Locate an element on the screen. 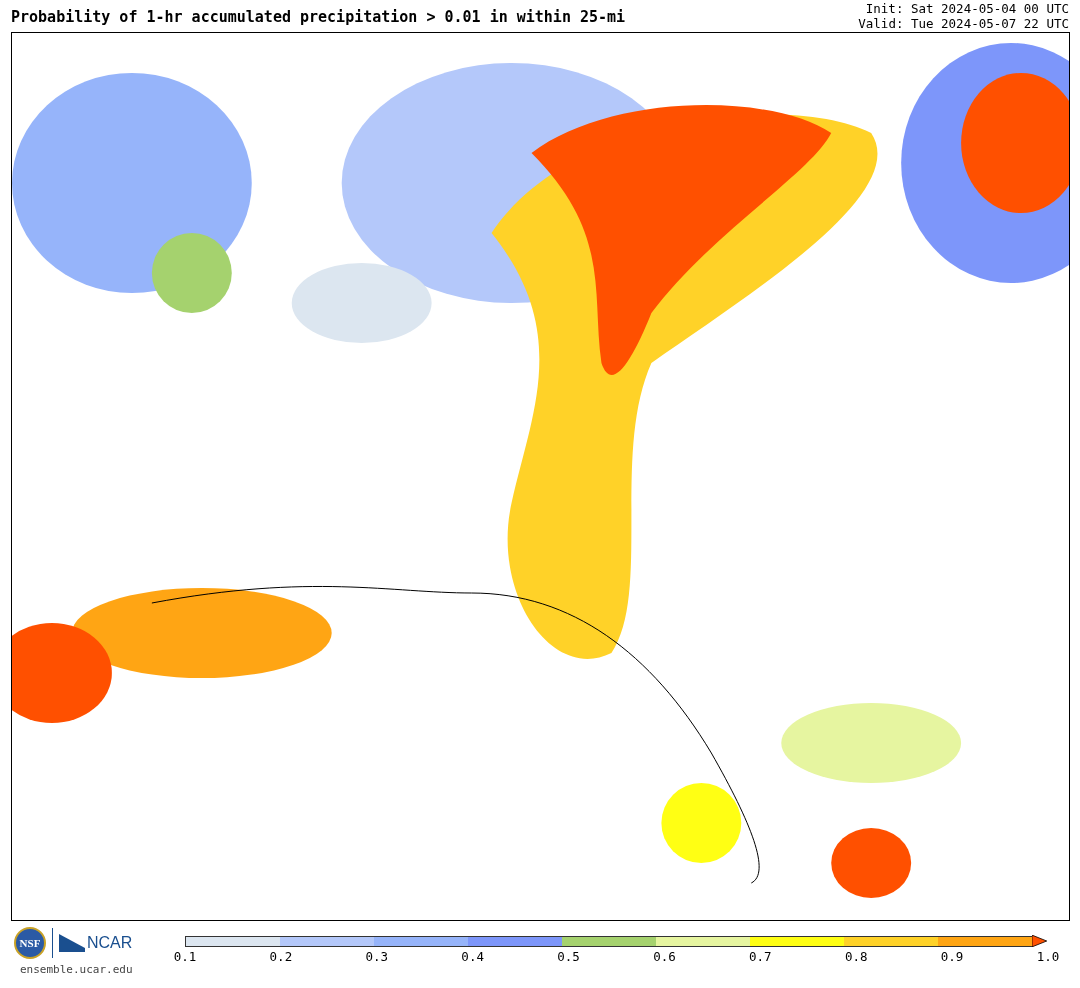 The height and width of the screenshot is (988, 1080). site-url: ensemble.ucar.edu is located at coordinates (76, 969).